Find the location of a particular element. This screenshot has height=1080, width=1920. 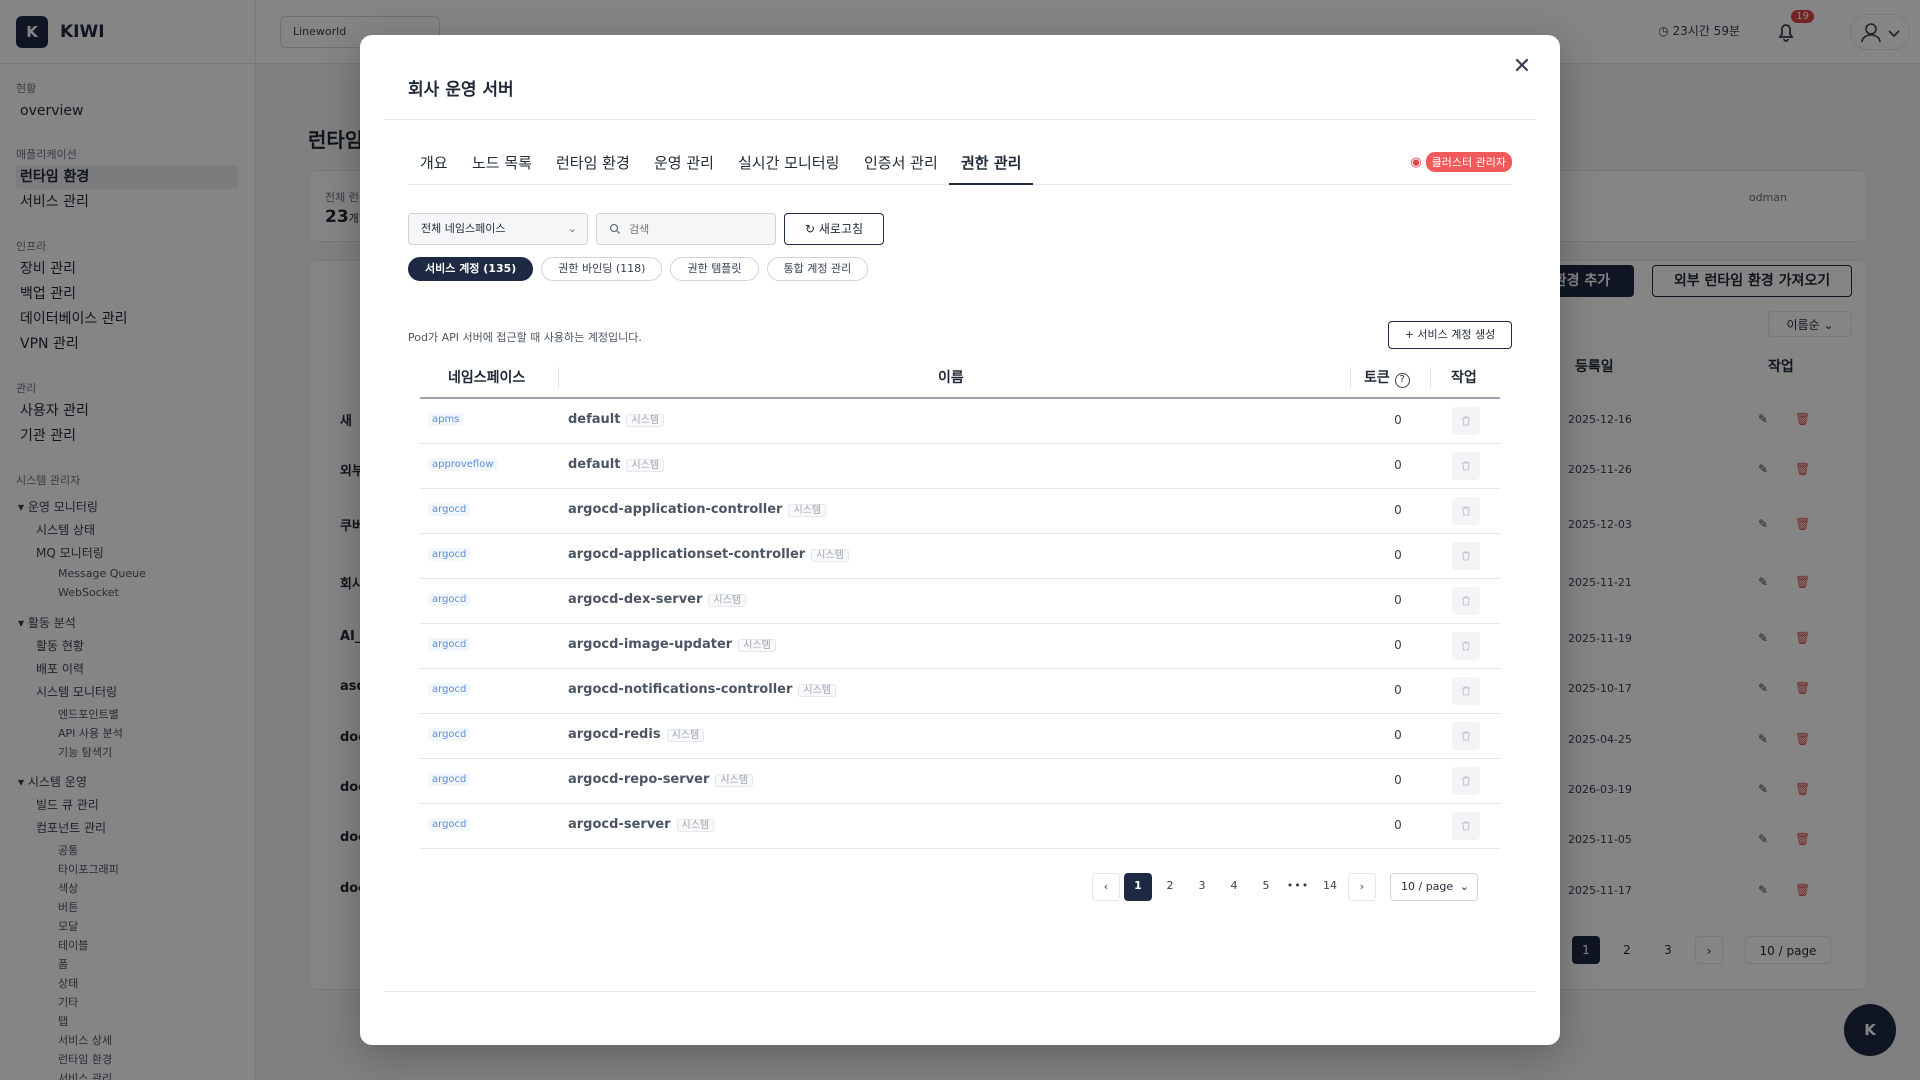

service-account-name: argocd-redis 시스템 is located at coordinates (636, 734).